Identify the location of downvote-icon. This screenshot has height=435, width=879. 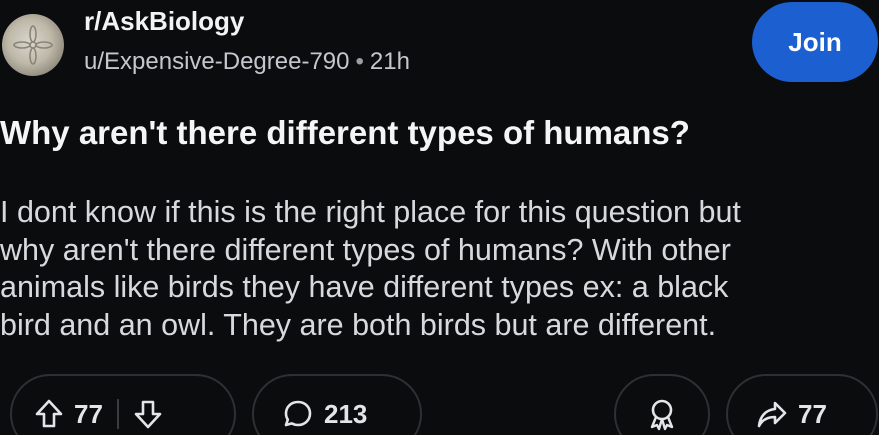
(148, 414).